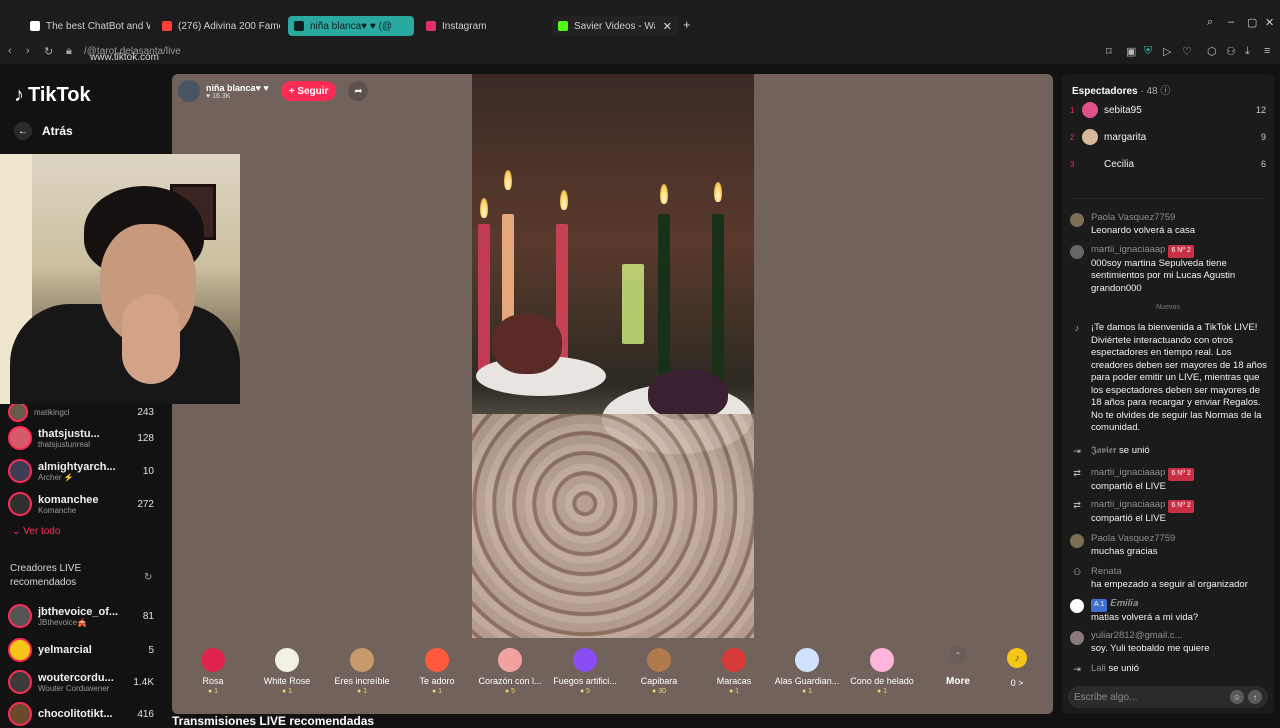  Describe the element at coordinates (659, 671) in the screenshot. I see `gift-item: Capibara ● 30` at that location.